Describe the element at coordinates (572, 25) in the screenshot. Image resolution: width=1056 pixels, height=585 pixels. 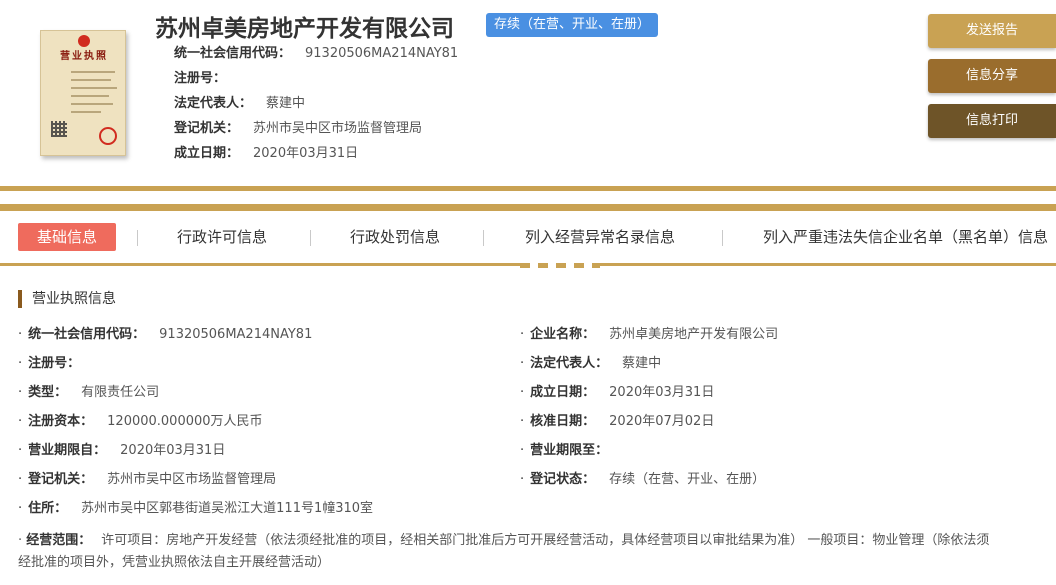
I see `status-badge: 存续（在营、开业、在册）` at that location.